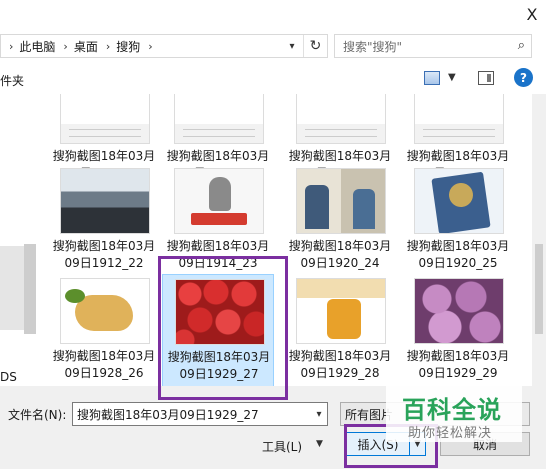 The width and height of the screenshot is (546, 469). I want to click on toolbar: 件夹 ▼ ?, so click(273, 79).